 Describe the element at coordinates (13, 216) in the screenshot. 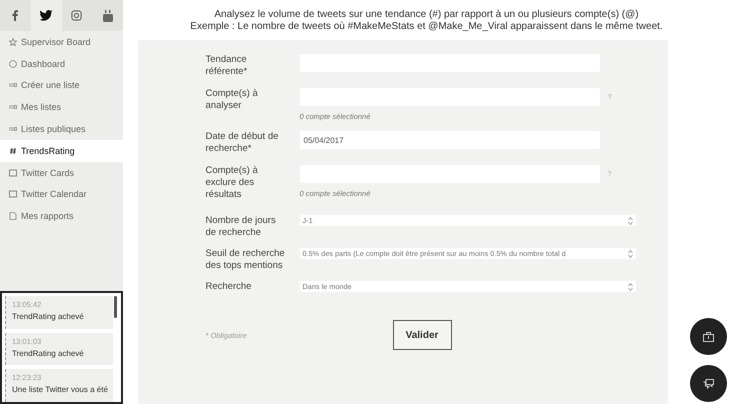

I see `report-icon` at that location.